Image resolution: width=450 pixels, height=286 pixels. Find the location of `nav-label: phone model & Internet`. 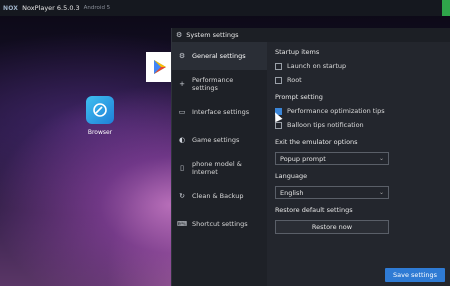

nav-label: phone model & Internet is located at coordinates (217, 168).